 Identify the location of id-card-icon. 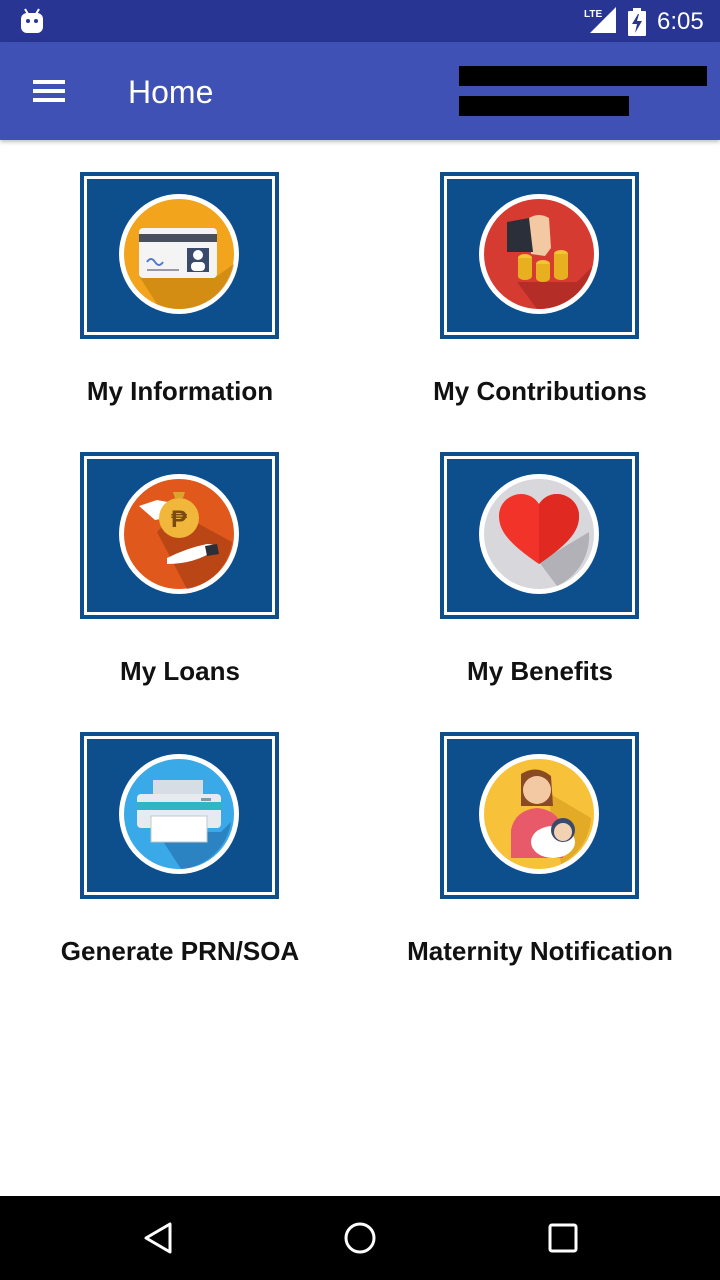
(179, 254).